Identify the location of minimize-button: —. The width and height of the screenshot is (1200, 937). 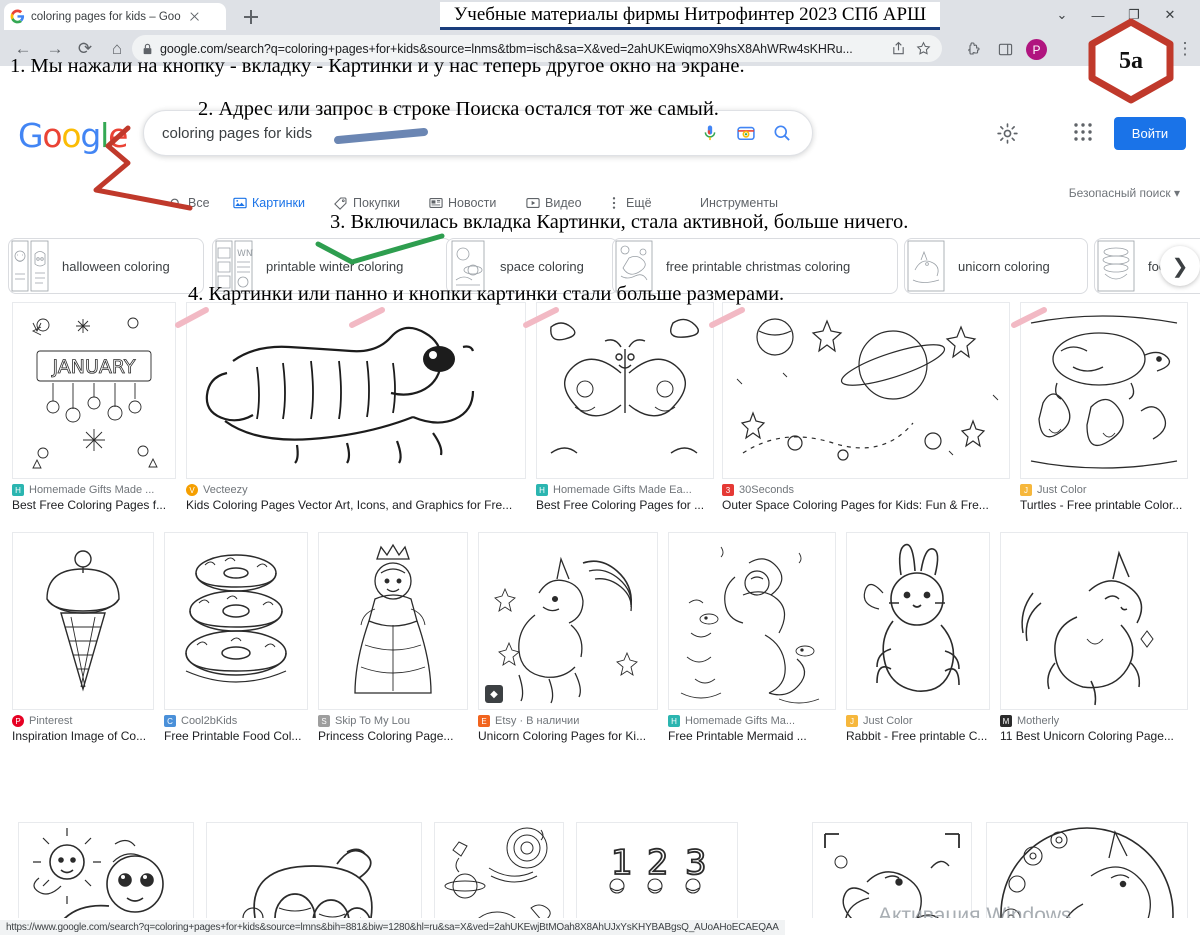
(1098, 15).